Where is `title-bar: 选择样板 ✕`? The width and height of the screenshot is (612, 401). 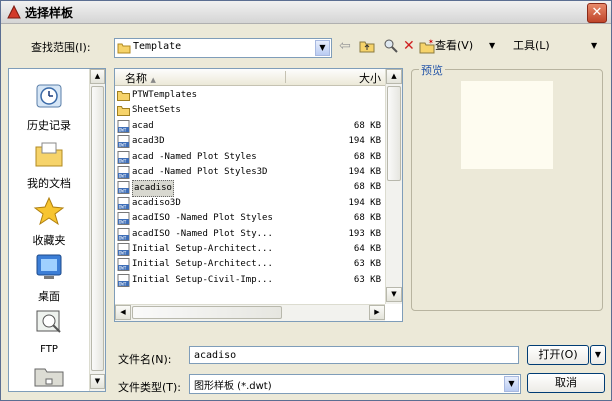 title-bar: 选择样板 ✕ is located at coordinates (306, 12).